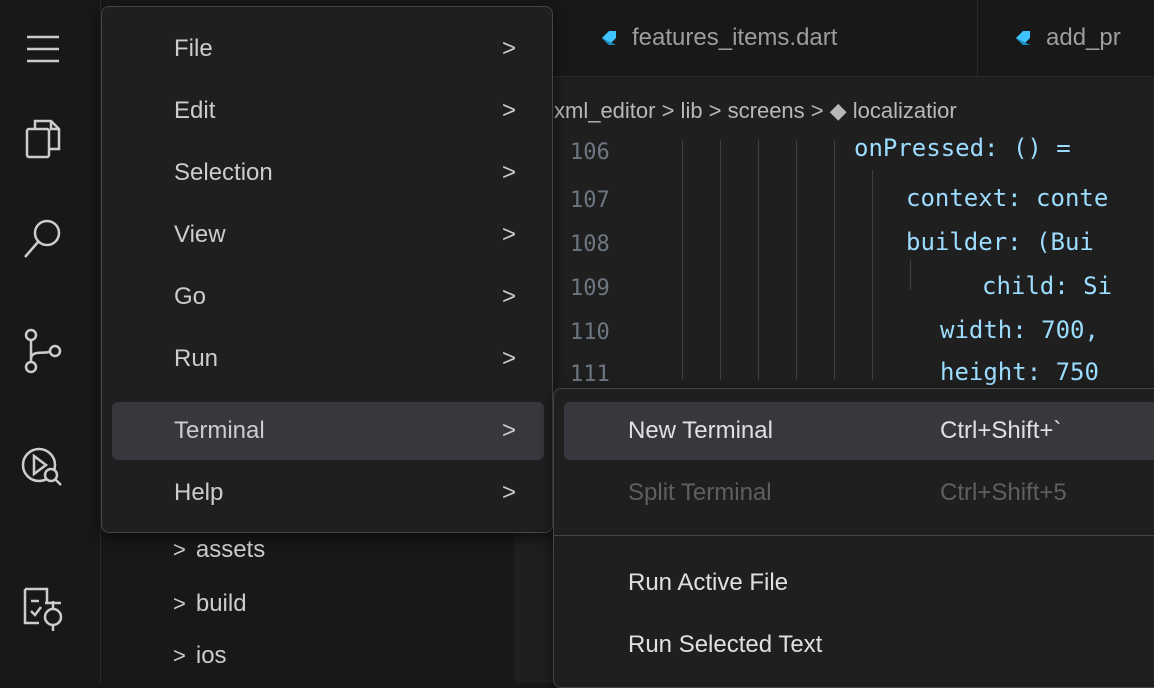  I want to click on tab-label: add_pr, so click(1083, 37).